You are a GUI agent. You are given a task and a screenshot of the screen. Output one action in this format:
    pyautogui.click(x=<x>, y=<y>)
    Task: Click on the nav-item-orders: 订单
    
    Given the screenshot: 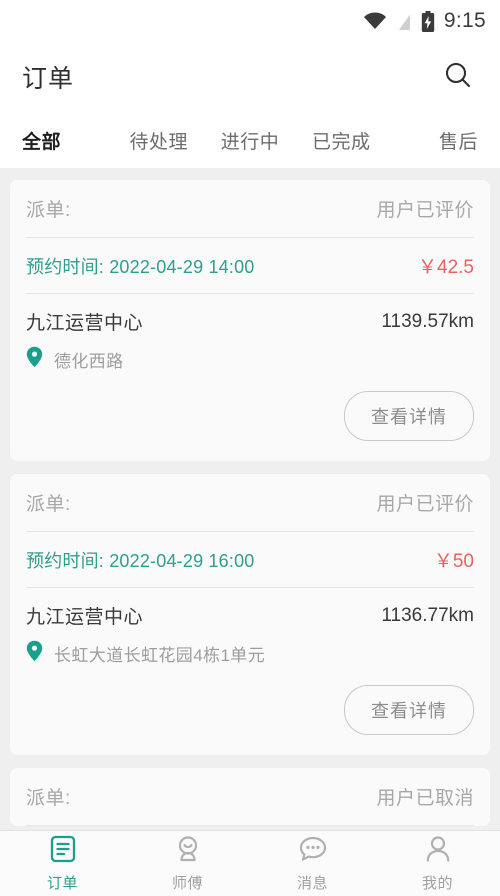 What is the action you would take?
    pyautogui.click(x=62, y=864)
    